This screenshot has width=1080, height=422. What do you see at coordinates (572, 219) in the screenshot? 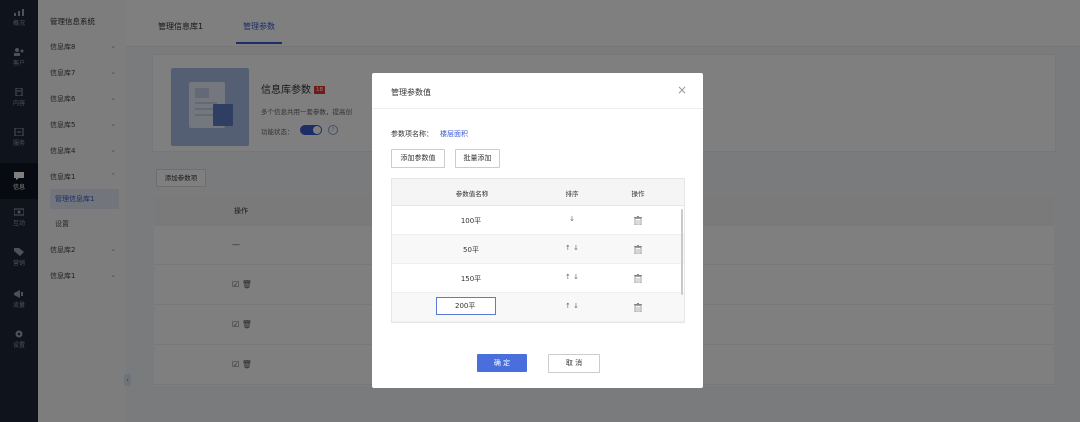
I see `sort-arrows: ↓` at bounding box center [572, 219].